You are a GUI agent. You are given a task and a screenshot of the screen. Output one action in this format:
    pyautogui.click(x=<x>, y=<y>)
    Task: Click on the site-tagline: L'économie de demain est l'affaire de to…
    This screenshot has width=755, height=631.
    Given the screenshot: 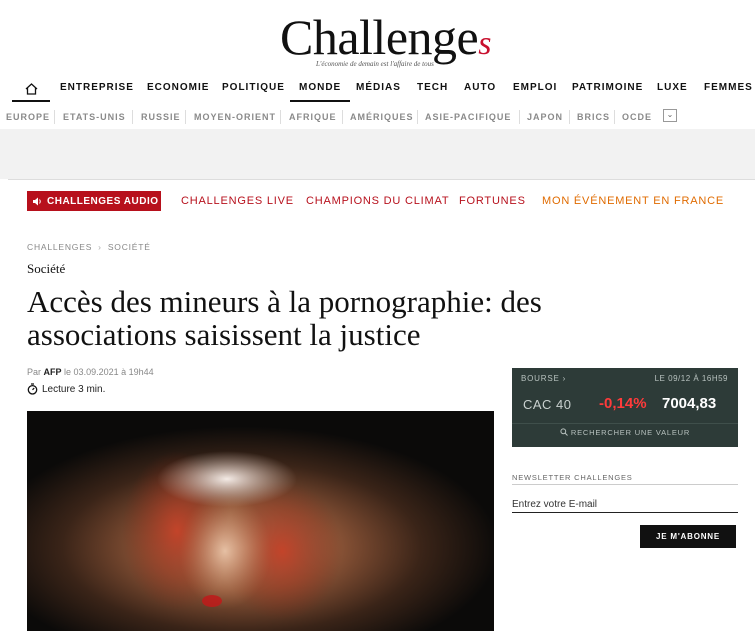 What is the action you would take?
    pyautogui.click(x=375, y=64)
    